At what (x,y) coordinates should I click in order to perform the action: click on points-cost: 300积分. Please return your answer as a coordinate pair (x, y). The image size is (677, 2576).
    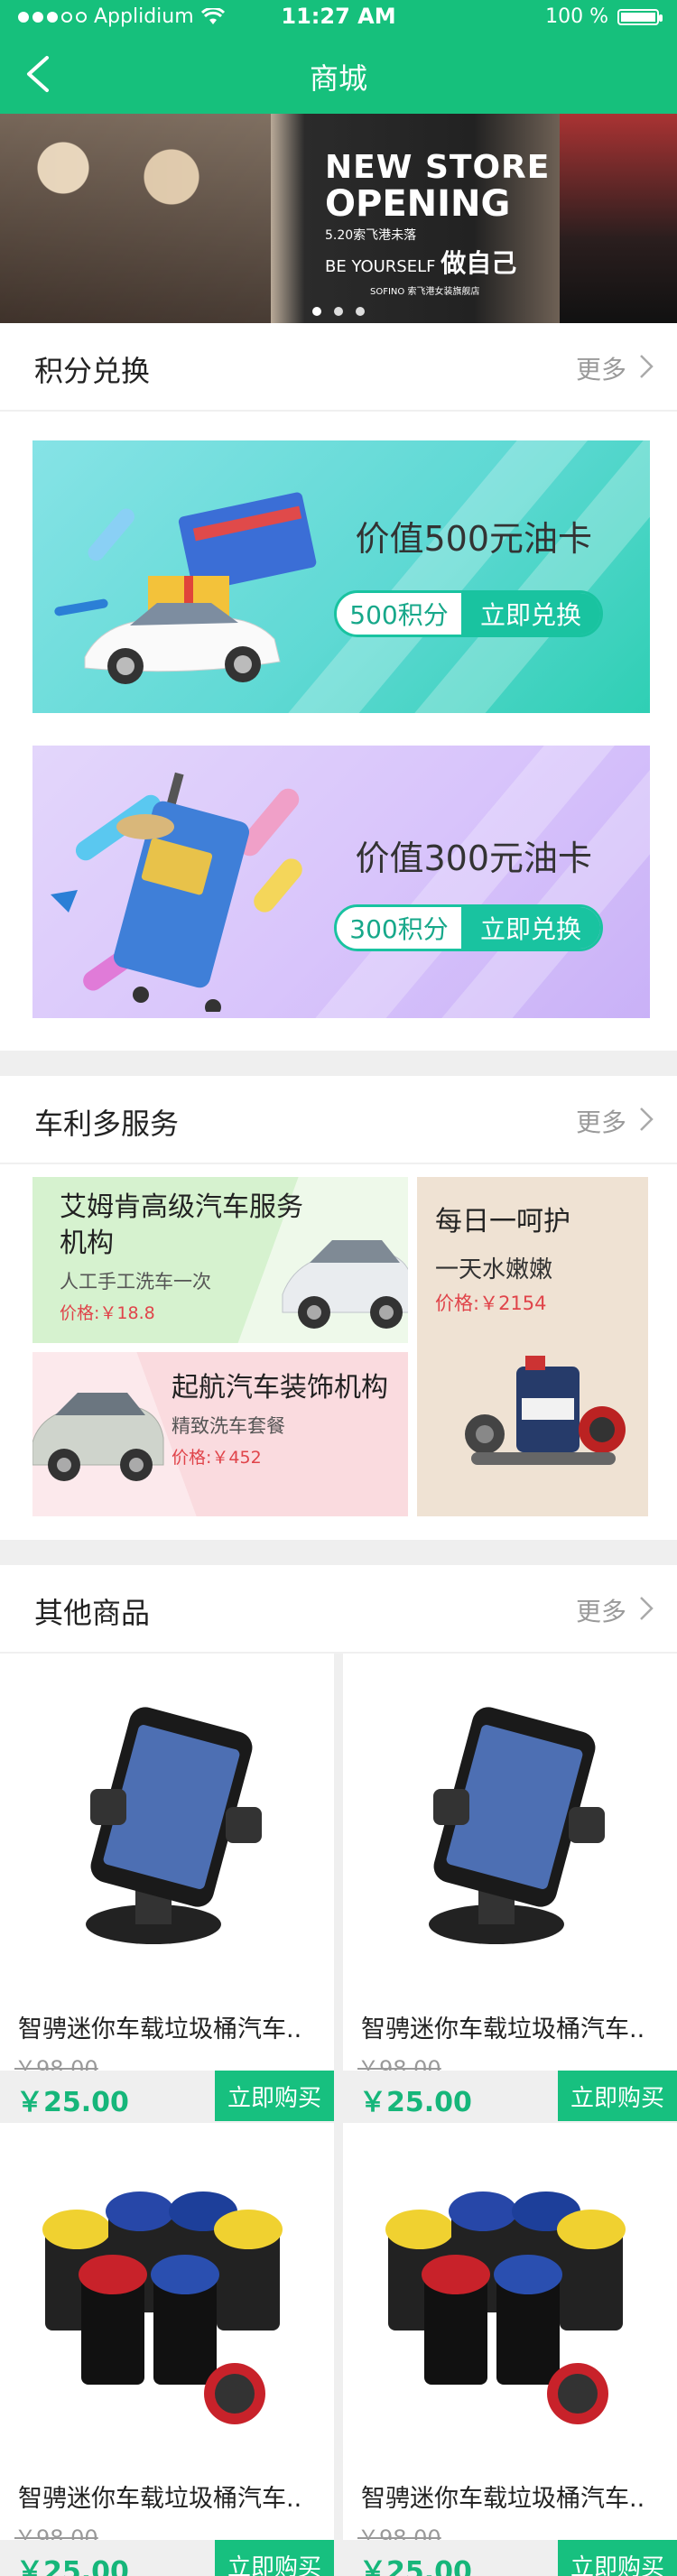
    Looking at the image, I should click on (399, 928).